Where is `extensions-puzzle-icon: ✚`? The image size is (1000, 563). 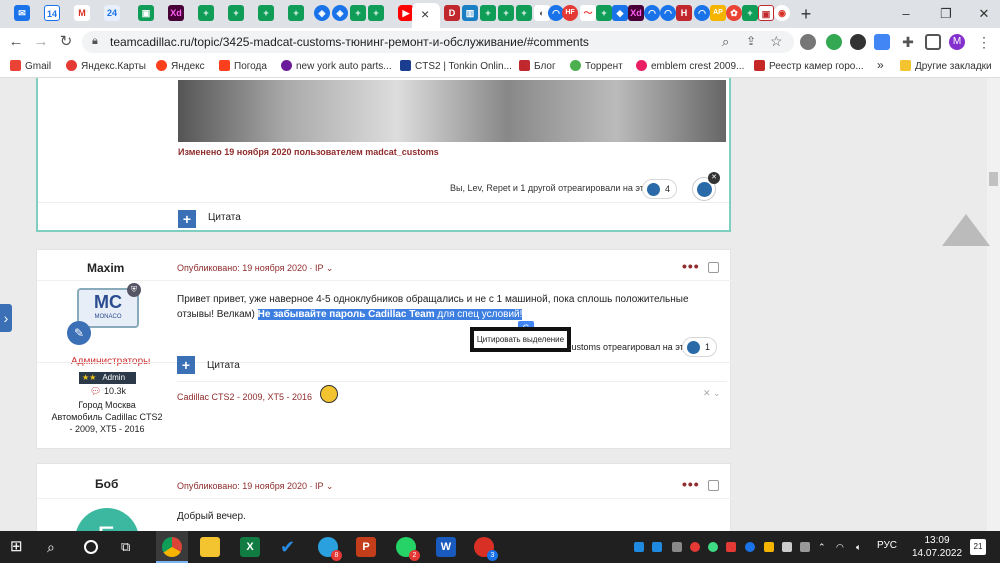
extensions-puzzle-icon: ✚ is located at coordinates (908, 42).